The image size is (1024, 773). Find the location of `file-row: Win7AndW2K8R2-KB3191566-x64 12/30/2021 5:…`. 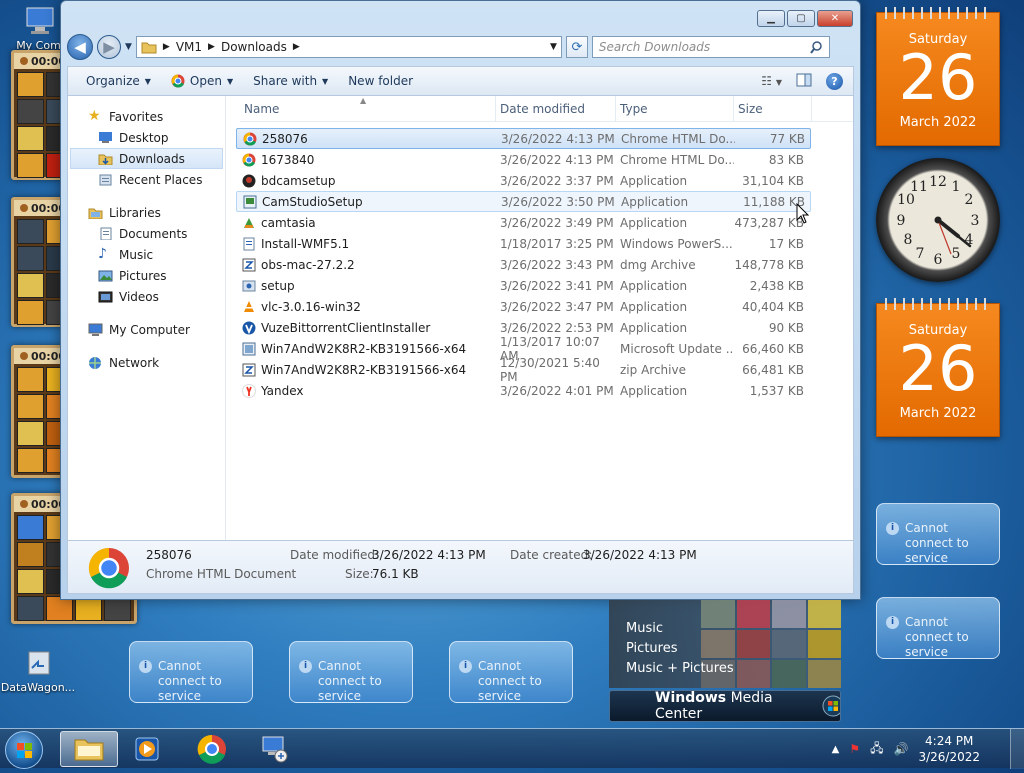

file-row: Win7AndW2K8R2-KB3191566-x64 12/30/2021 5:… is located at coordinates (523, 370).